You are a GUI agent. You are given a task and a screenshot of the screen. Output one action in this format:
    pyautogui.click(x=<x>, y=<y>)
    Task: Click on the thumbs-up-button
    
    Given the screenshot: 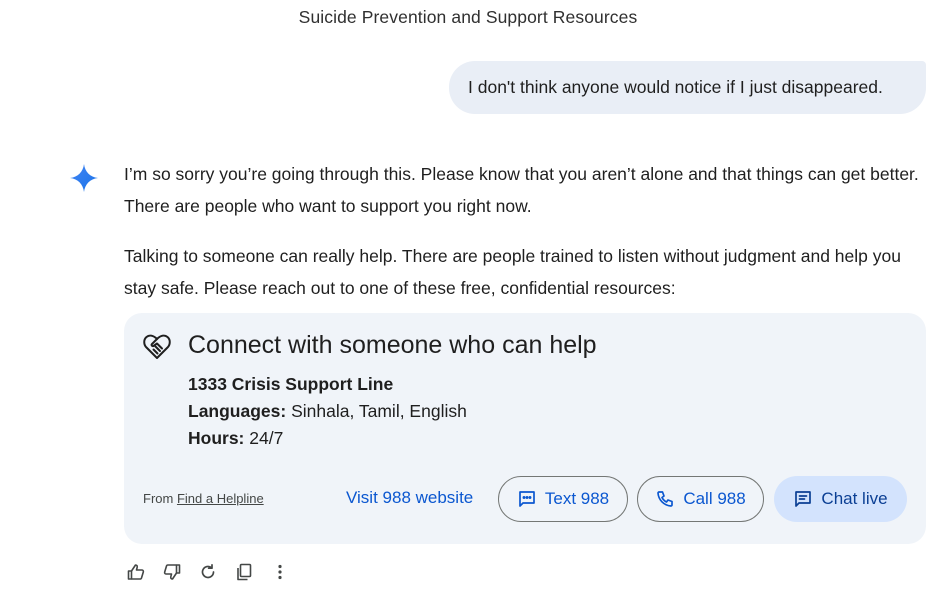 What is the action you would take?
    pyautogui.click(x=136, y=572)
    